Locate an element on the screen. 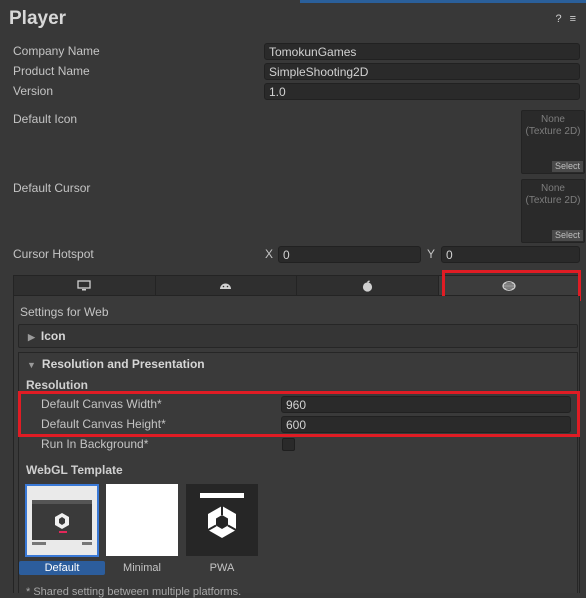 The height and width of the screenshot is (598, 586). monitor-icon is located at coordinates (84, 285).